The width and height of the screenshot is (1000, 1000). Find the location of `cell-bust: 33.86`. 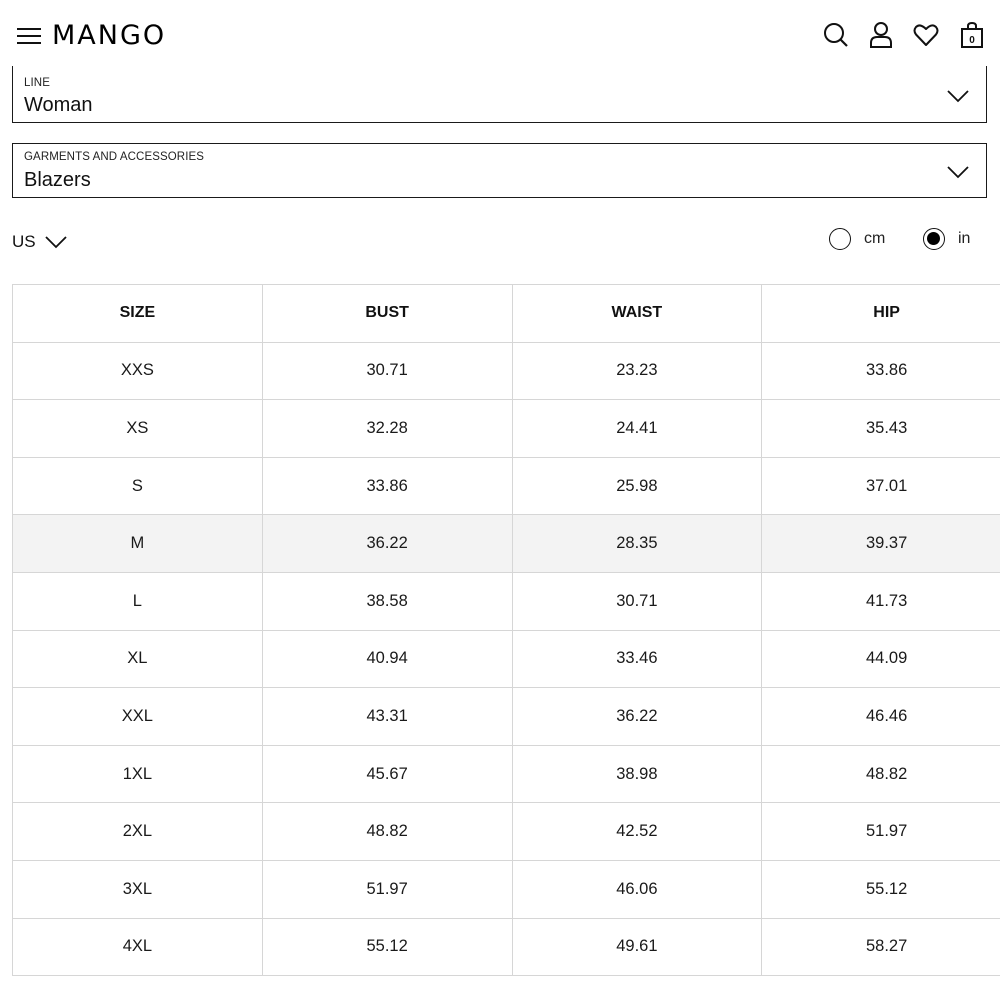

cell-bust: 33.86 is located at coordinates (387, 486).